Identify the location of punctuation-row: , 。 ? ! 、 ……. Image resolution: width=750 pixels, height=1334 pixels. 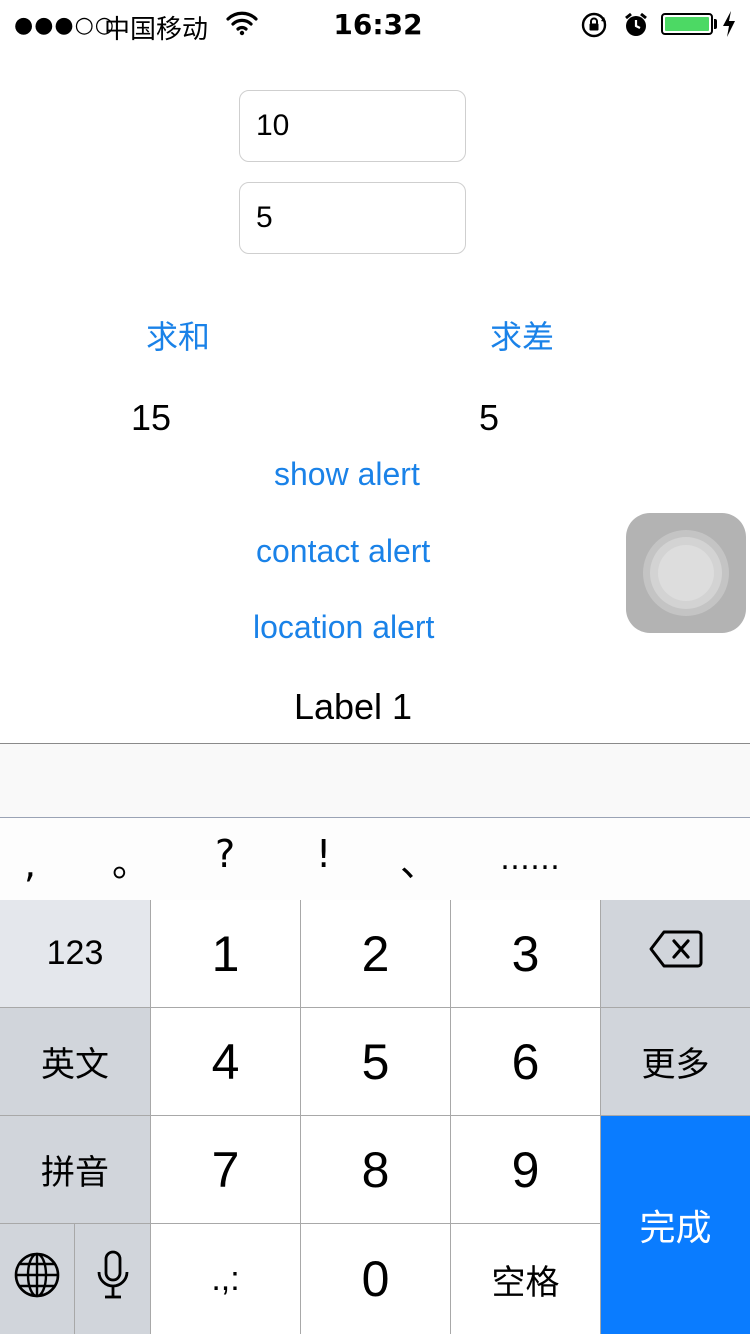
(375, 859).